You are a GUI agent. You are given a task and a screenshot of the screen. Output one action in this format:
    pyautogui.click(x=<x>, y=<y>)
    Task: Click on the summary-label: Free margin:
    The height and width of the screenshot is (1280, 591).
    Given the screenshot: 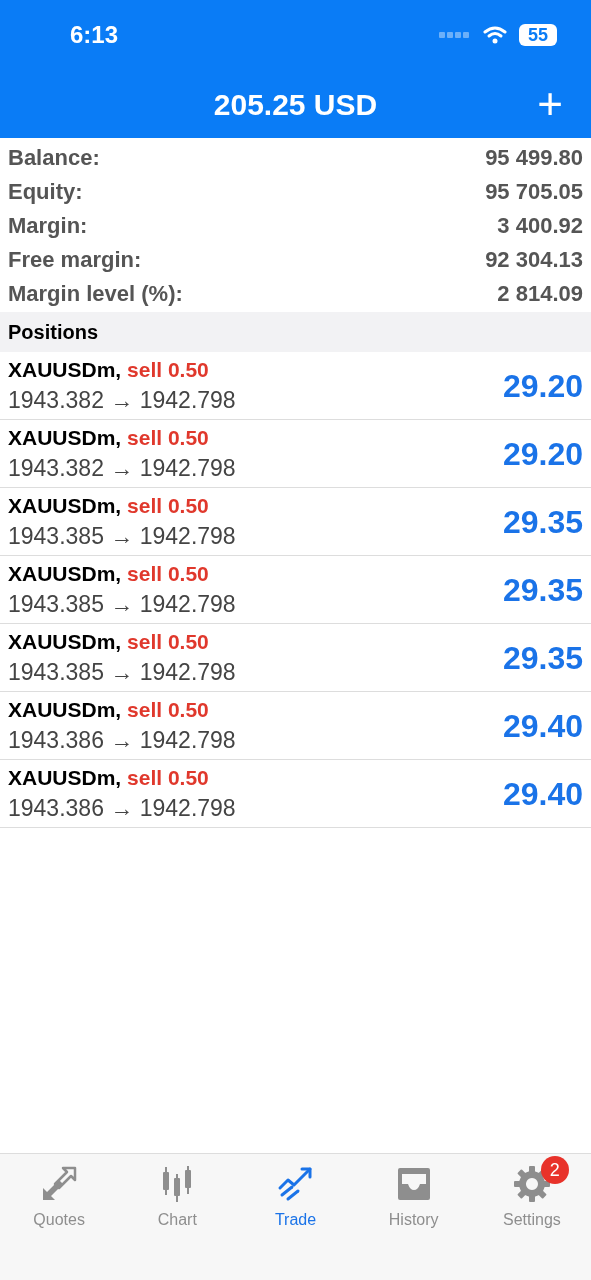 What is the action you would take?
    pyautogui.click(x=75, y=259)
    